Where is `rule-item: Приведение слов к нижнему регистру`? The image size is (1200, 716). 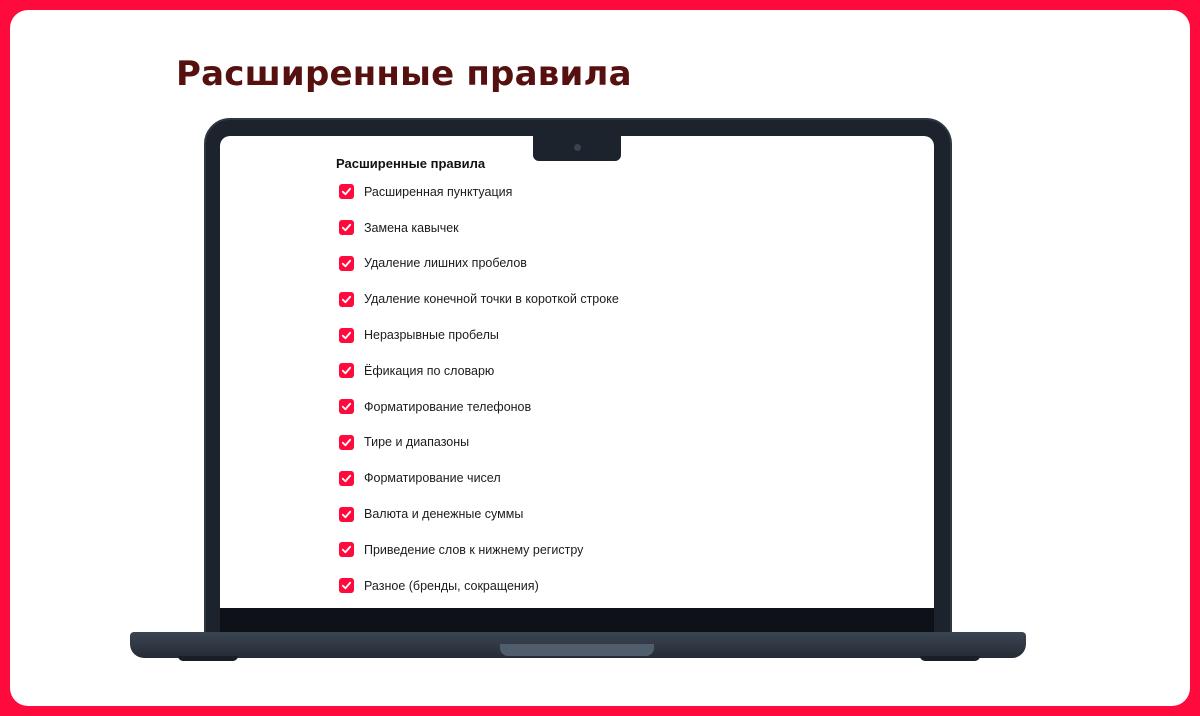
rule-item: Приведение слов к нижнему регистру is located at coordinates (479, 550).